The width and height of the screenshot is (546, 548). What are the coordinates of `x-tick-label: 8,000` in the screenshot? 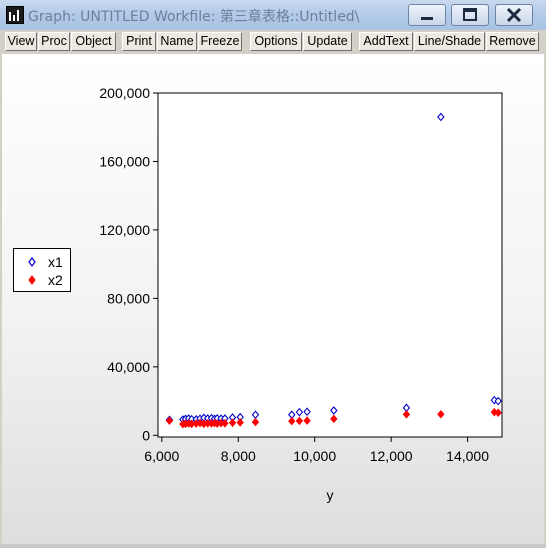 It's located at (238, 456).